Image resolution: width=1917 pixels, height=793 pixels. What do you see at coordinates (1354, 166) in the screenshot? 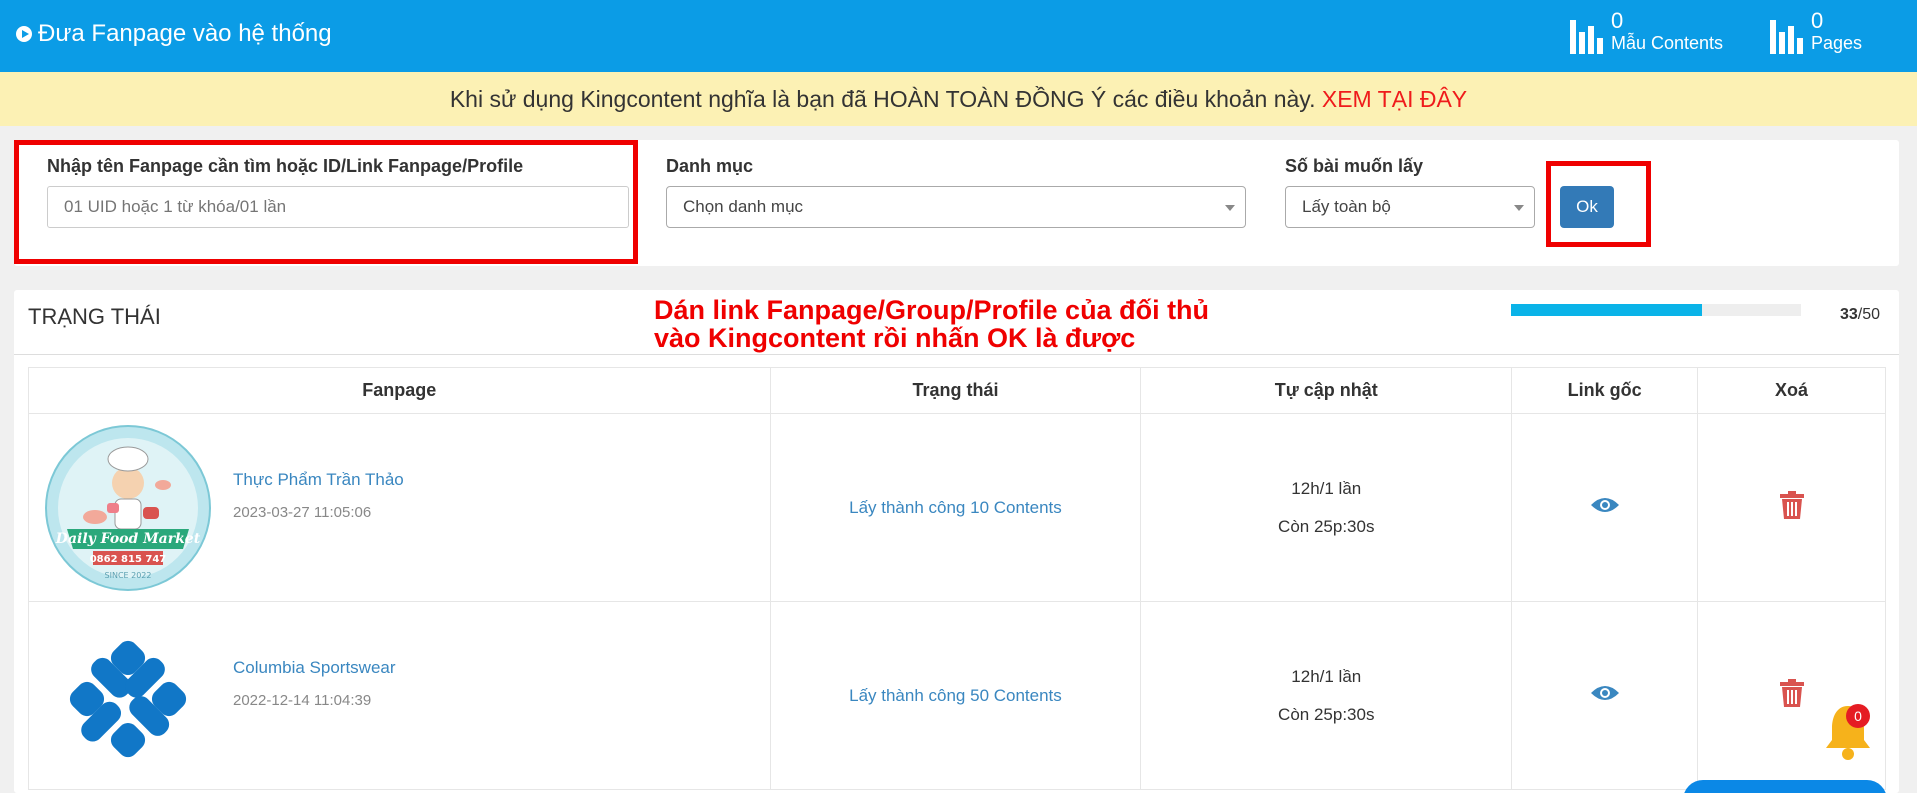
I see `post-count-label: Số bài muốn lấy` at bounding box center [1354, 166].